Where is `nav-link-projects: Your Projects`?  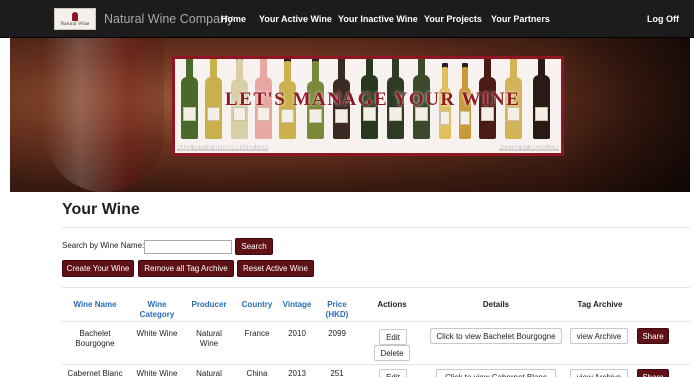 nav-link-projects: Your Projects is located at coordinates (453, 19).